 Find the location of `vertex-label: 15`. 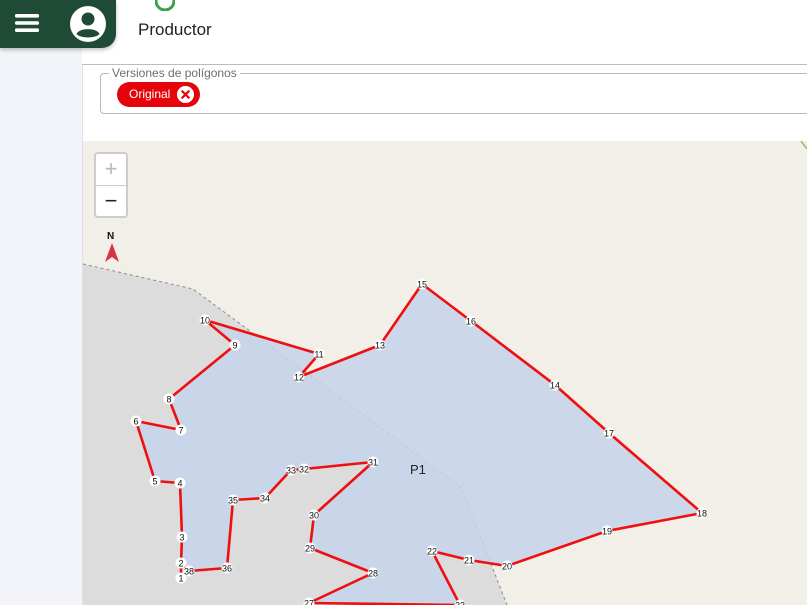

vertex-label: 15 is located at coordinates (422, 284).